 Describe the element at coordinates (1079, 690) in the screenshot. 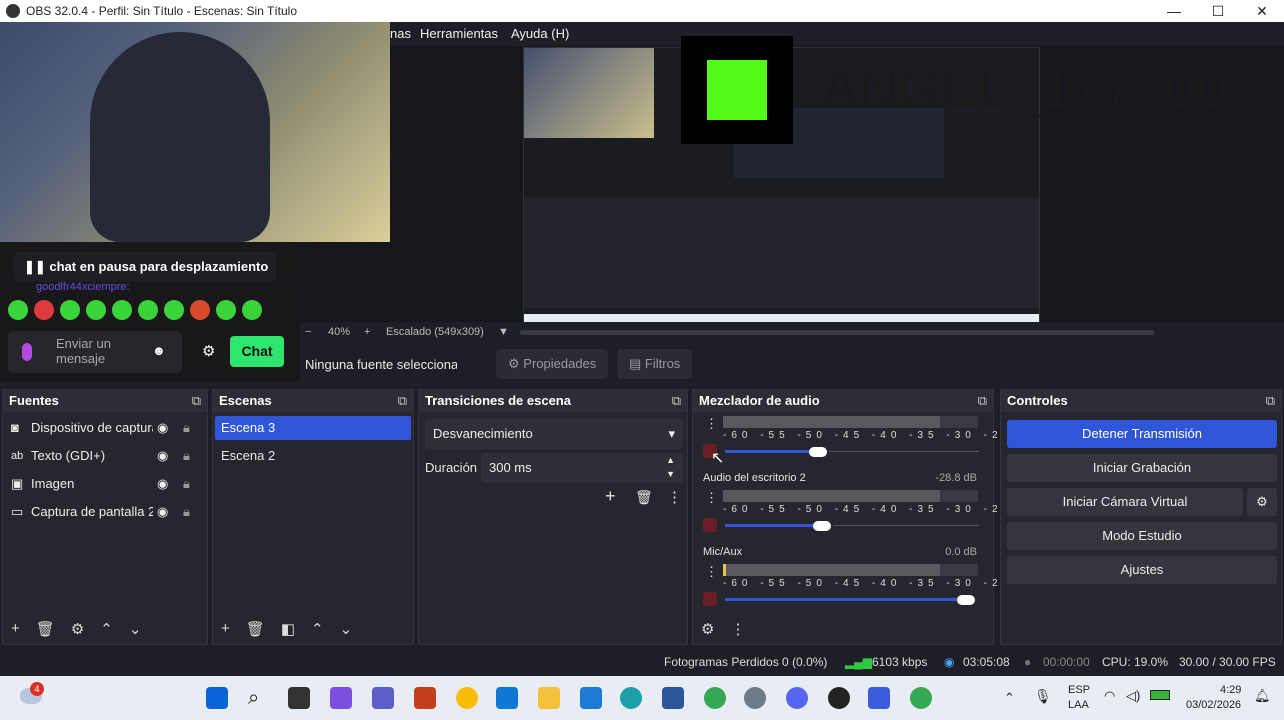

I see `language-top: ESP` at that location.